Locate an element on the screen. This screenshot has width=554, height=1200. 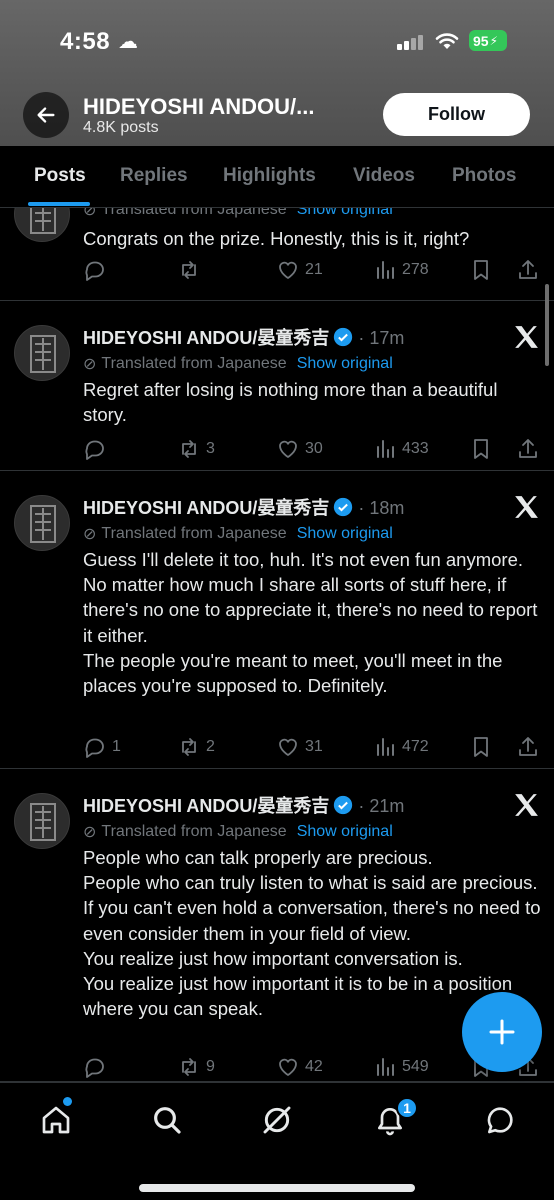
back-button is located at coordinates (46, 115).